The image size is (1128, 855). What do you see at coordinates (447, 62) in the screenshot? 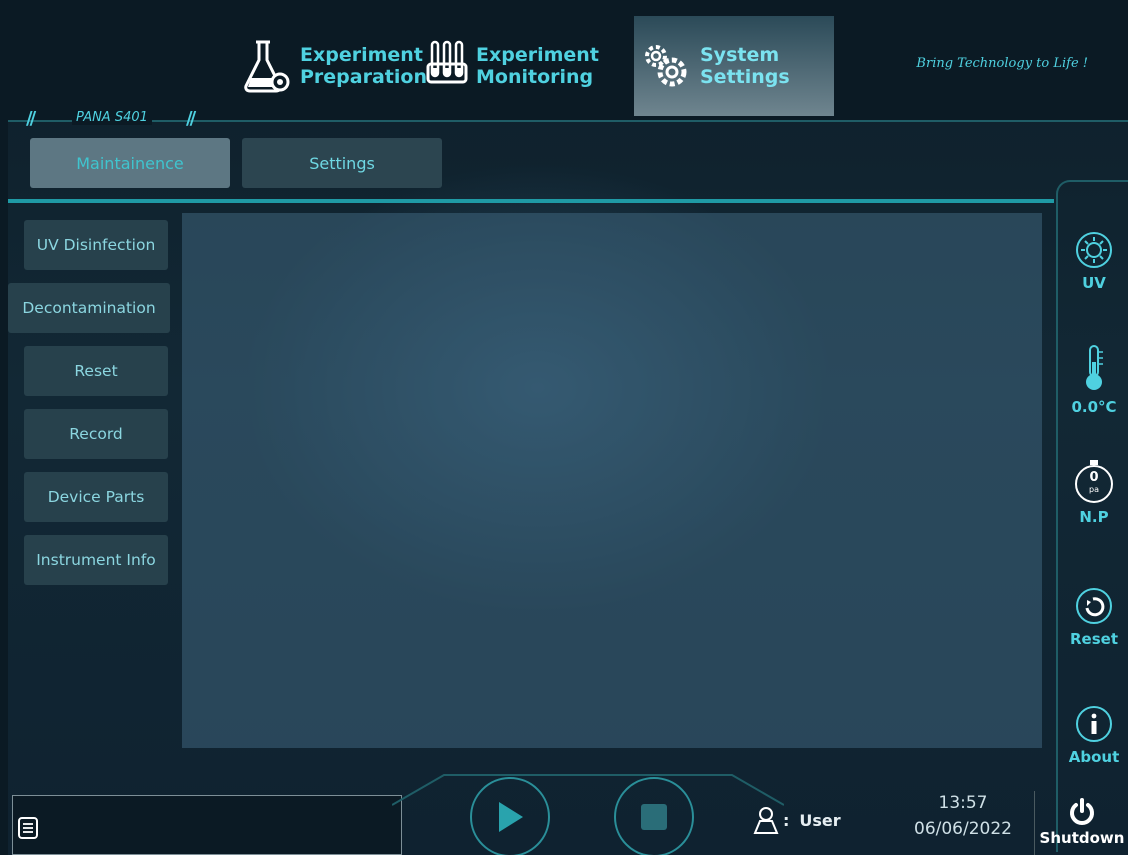
I see `tube-rack-icon` at bounding box center [447, 62].